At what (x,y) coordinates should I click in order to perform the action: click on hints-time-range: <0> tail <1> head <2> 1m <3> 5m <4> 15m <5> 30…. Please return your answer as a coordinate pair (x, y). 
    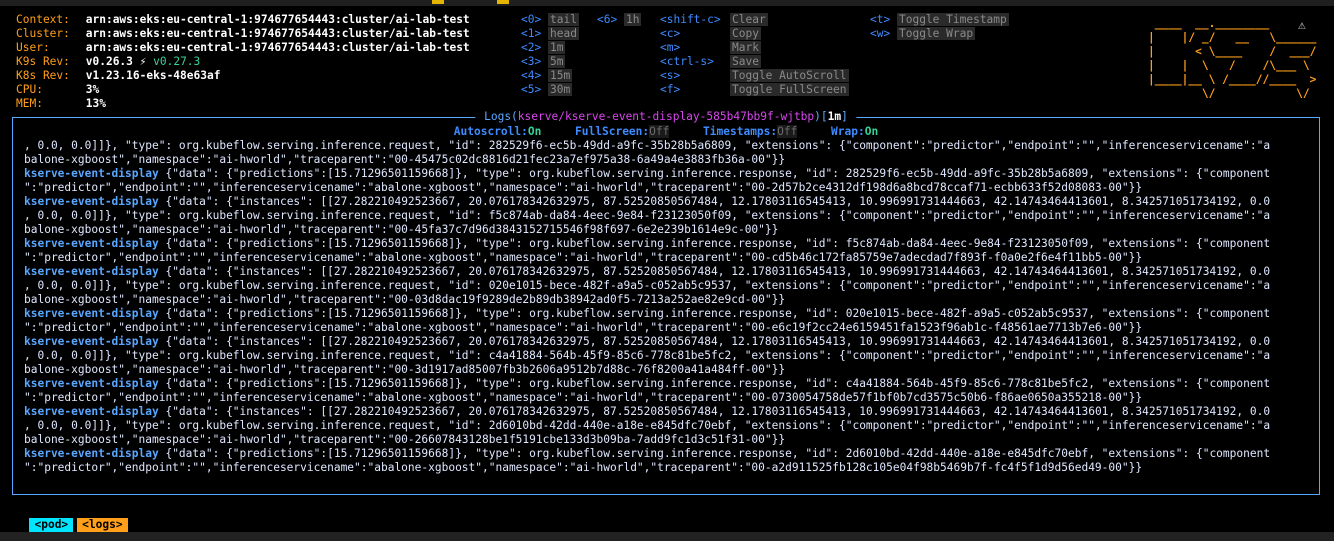
    Looking at the image, I should click on (550, 55).